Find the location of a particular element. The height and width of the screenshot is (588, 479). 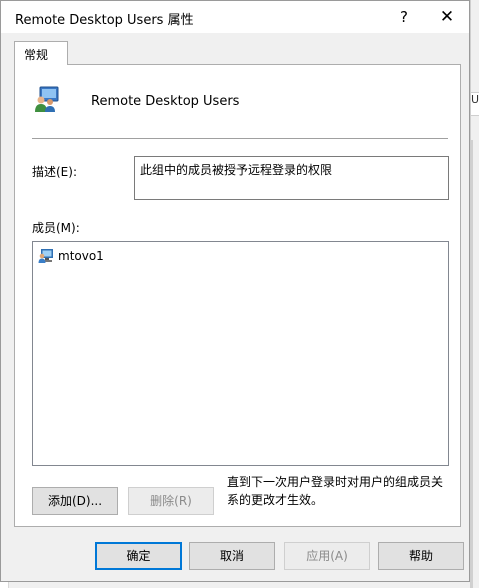

users-group-icon is located at coordinates (47, 99).